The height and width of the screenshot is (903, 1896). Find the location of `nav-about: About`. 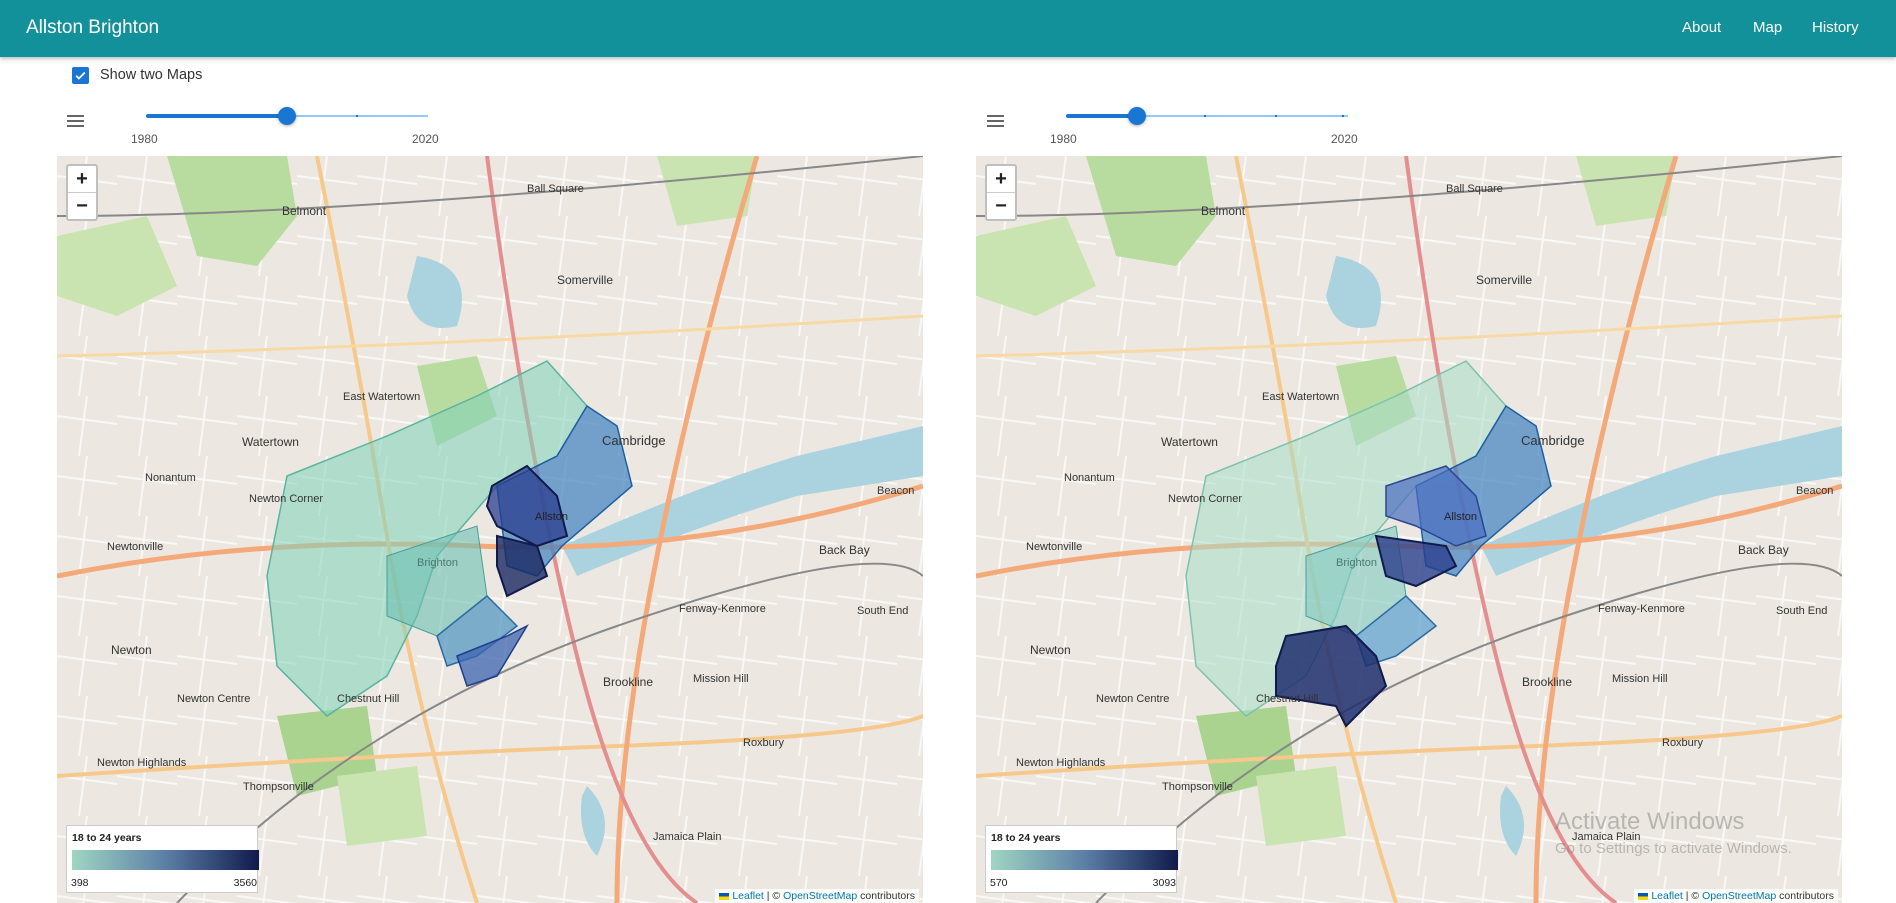

nav-about: About is located at coordinates (1701, 27).